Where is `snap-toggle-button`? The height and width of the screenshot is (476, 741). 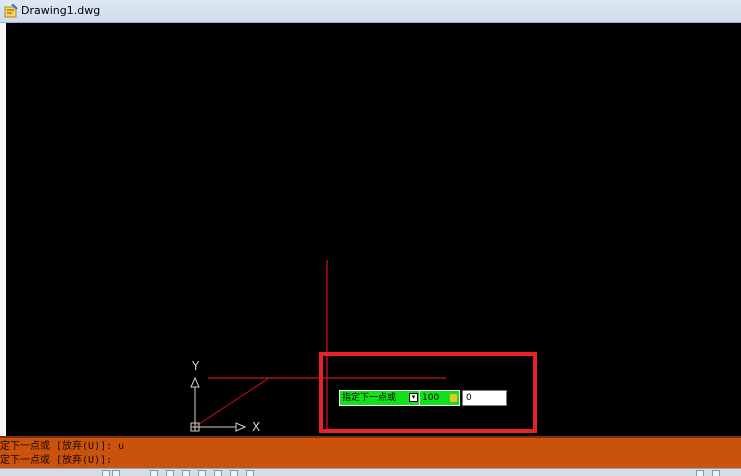 snap-toggle-button is located at coordinates (106, 473).